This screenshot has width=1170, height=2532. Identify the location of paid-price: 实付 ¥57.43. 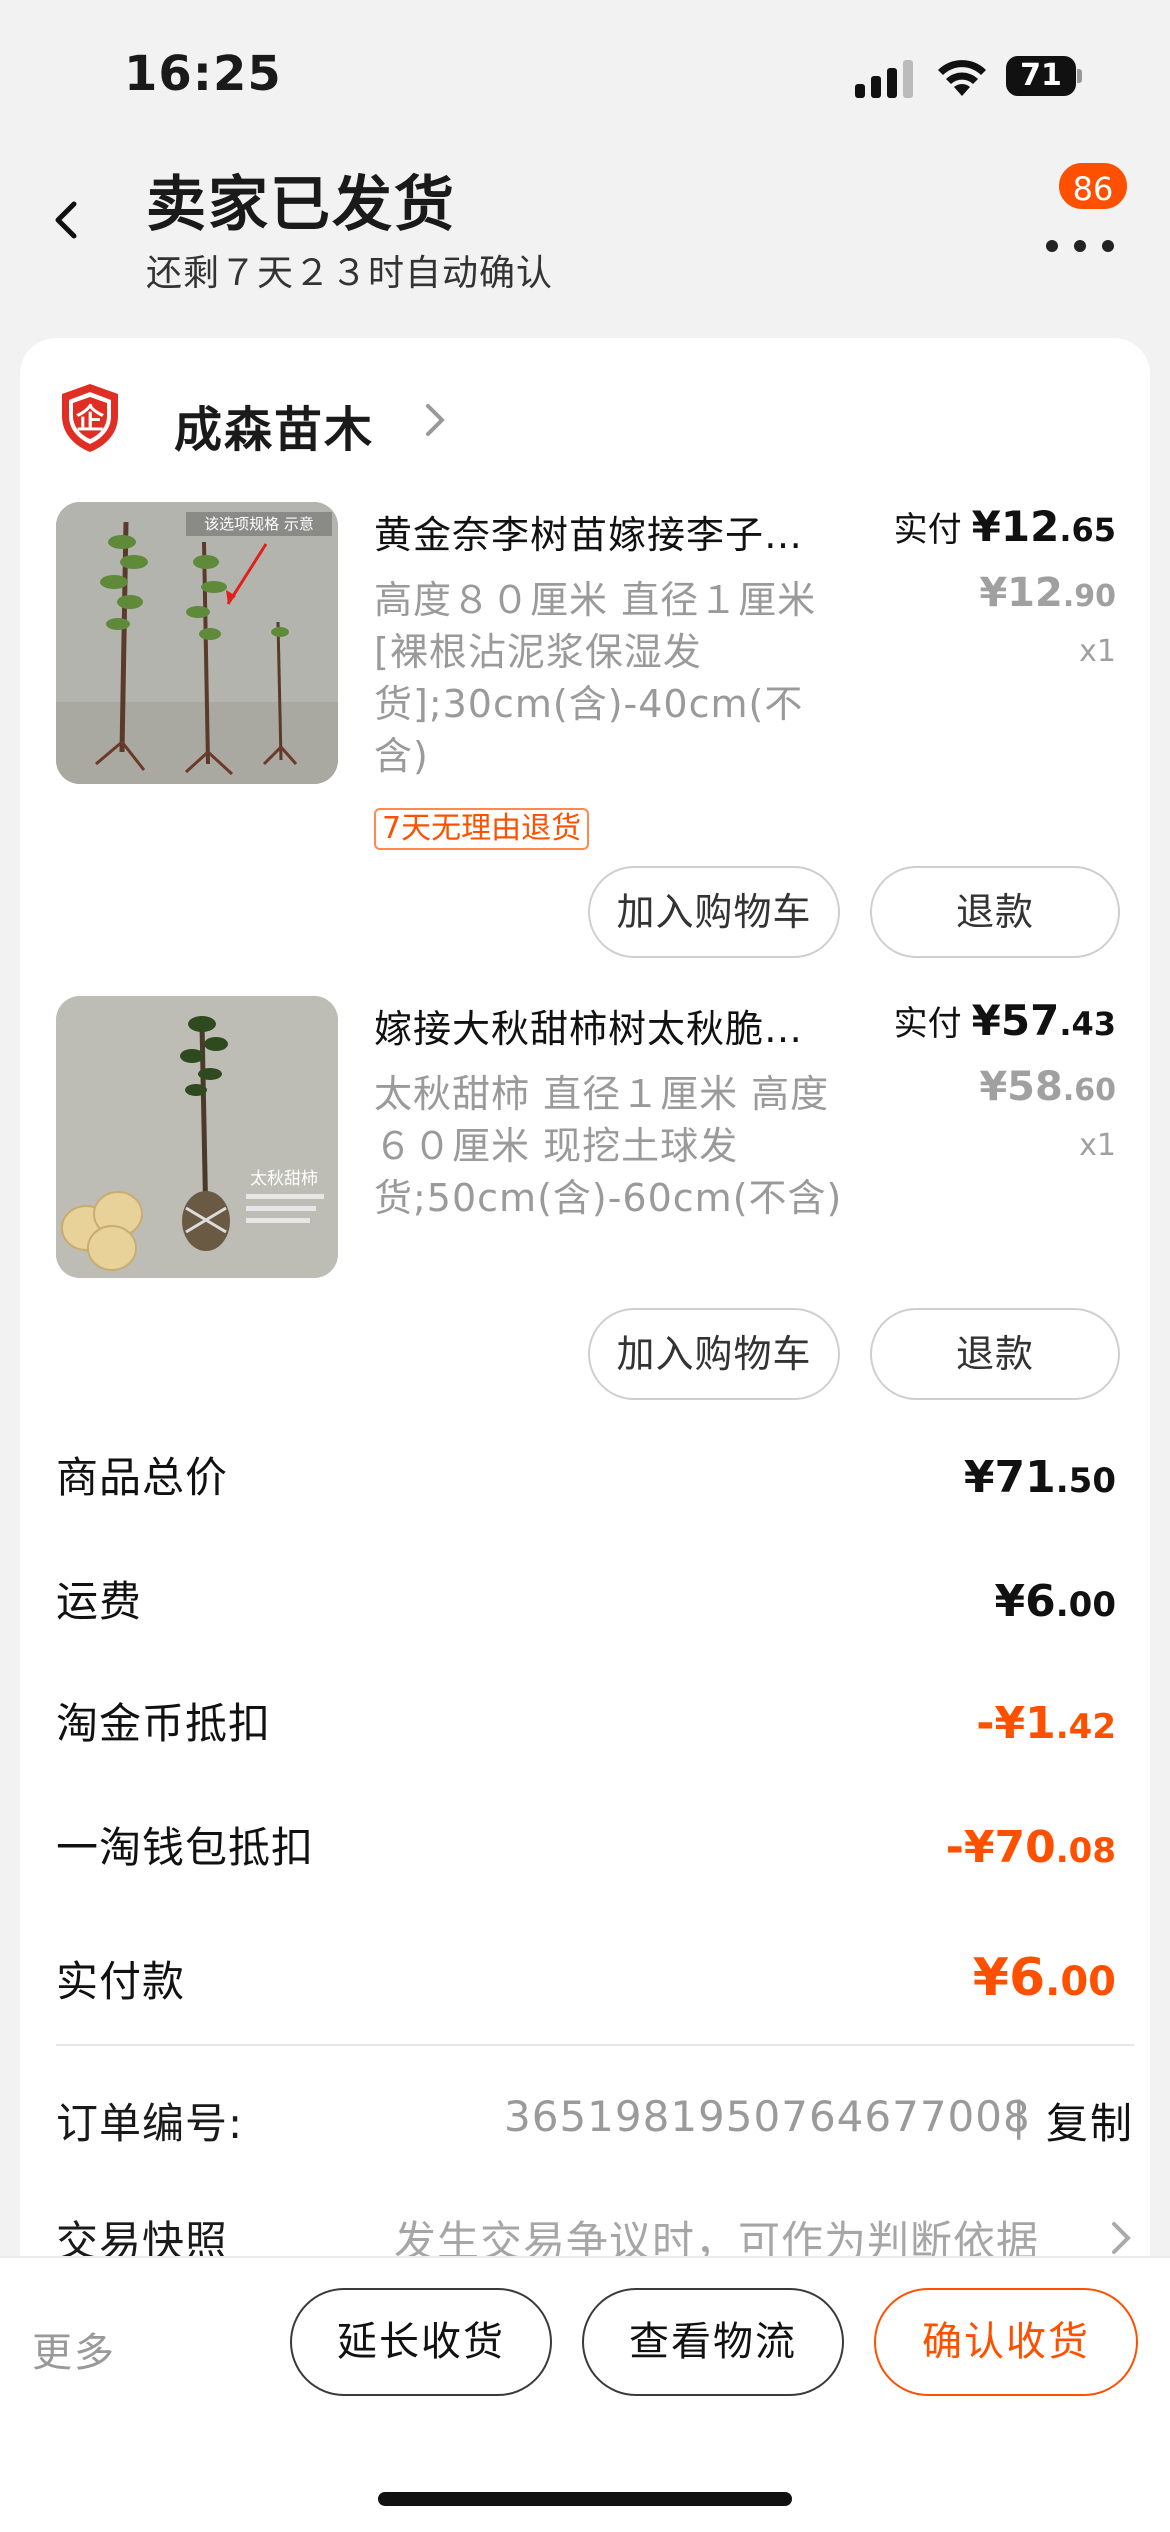
(1004, 1020).